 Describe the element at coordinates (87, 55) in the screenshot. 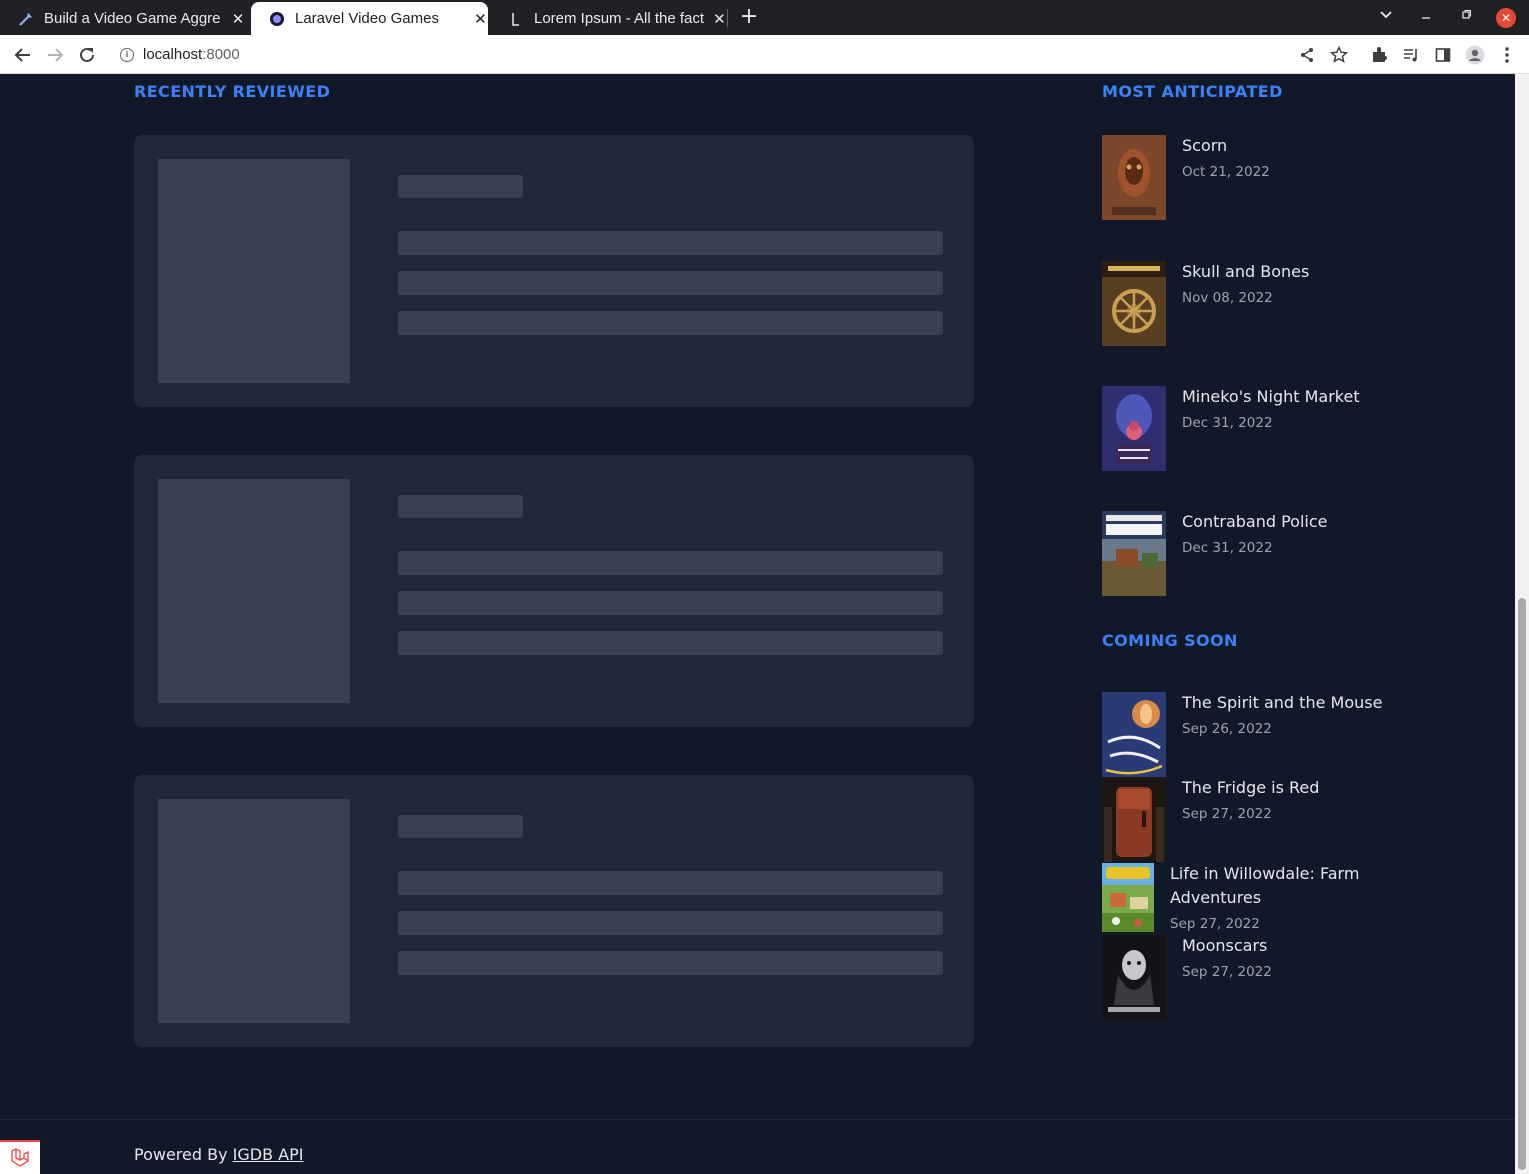

I see `reload-button` at that location.